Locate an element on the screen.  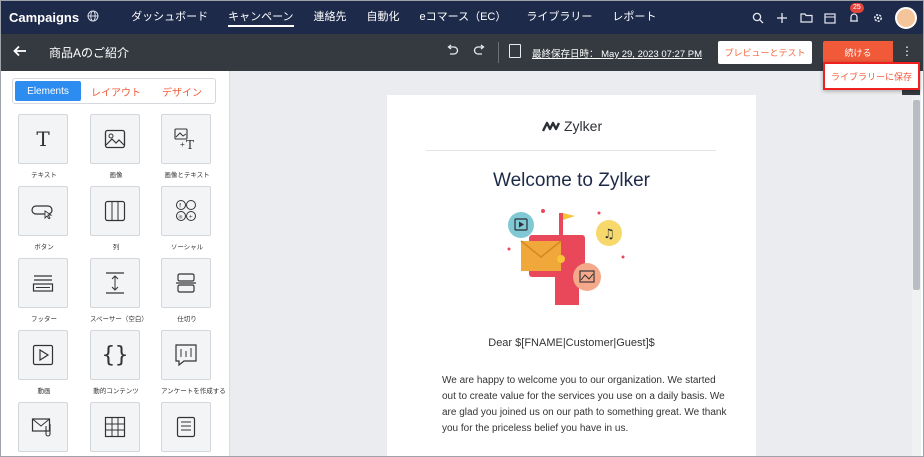
settings-icon is located at coordinates (878, 18).